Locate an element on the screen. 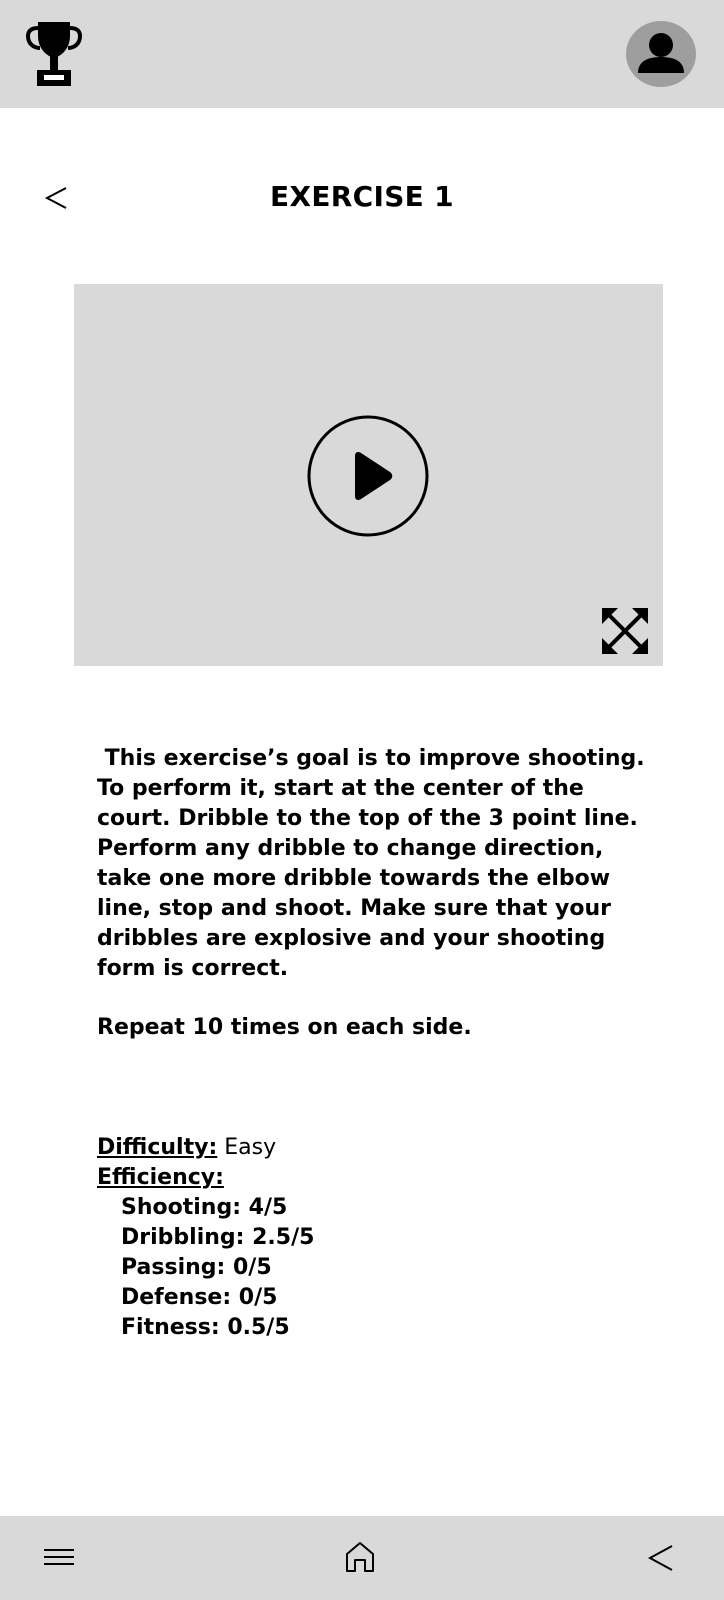 The height and width of the screenshot is (1600, 724). efficiency-dribbling: Dribbling: 2.5/5 is located at coordinates (218, 1237).